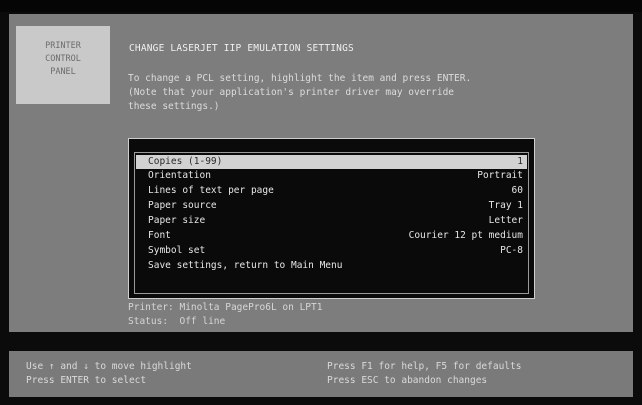 This screenshot has width=642, height=405. What do you see at coordinates (505, 205) in the screenshot?
I see `menu-item-value: Tray 1` at bounding box center [505, 205].